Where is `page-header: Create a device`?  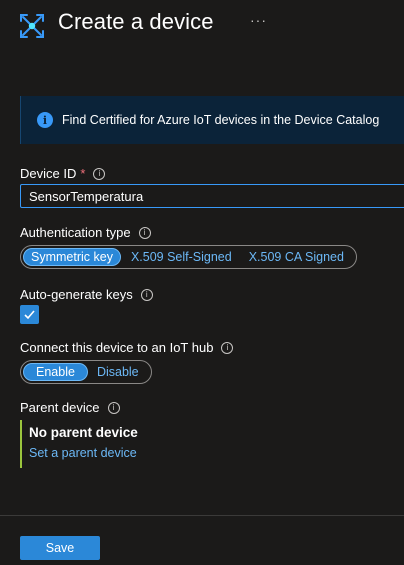
page-header: Create a device is located at coordinates (116, 22).